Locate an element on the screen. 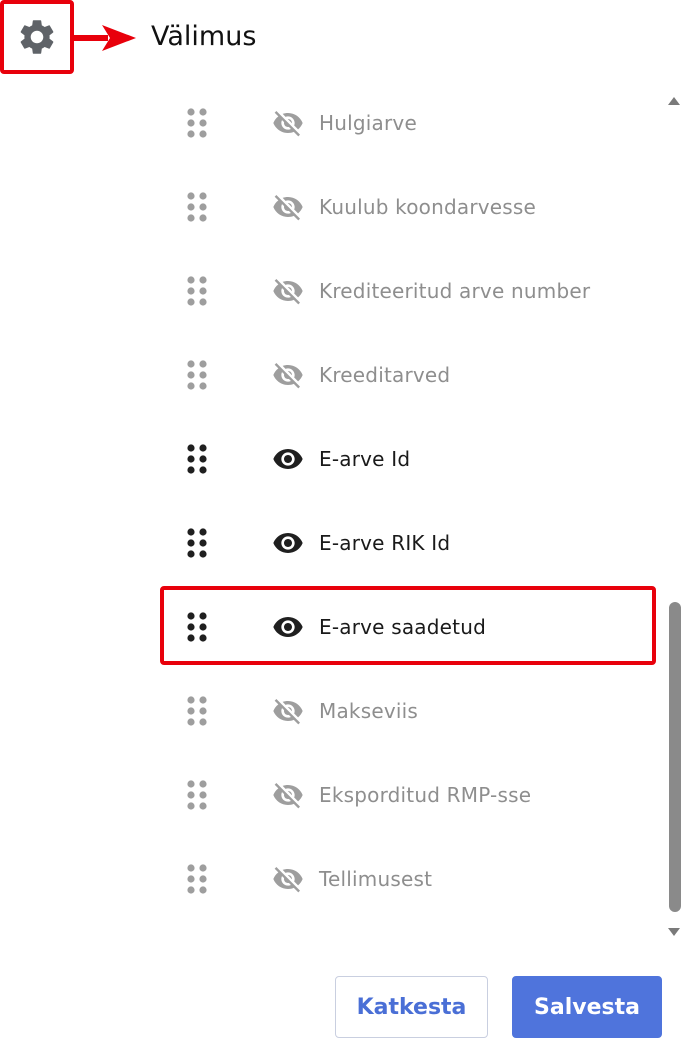 This screenshot has height=1058, width=687. column-row: Hulgiarve is located at coordinates (330, 123).